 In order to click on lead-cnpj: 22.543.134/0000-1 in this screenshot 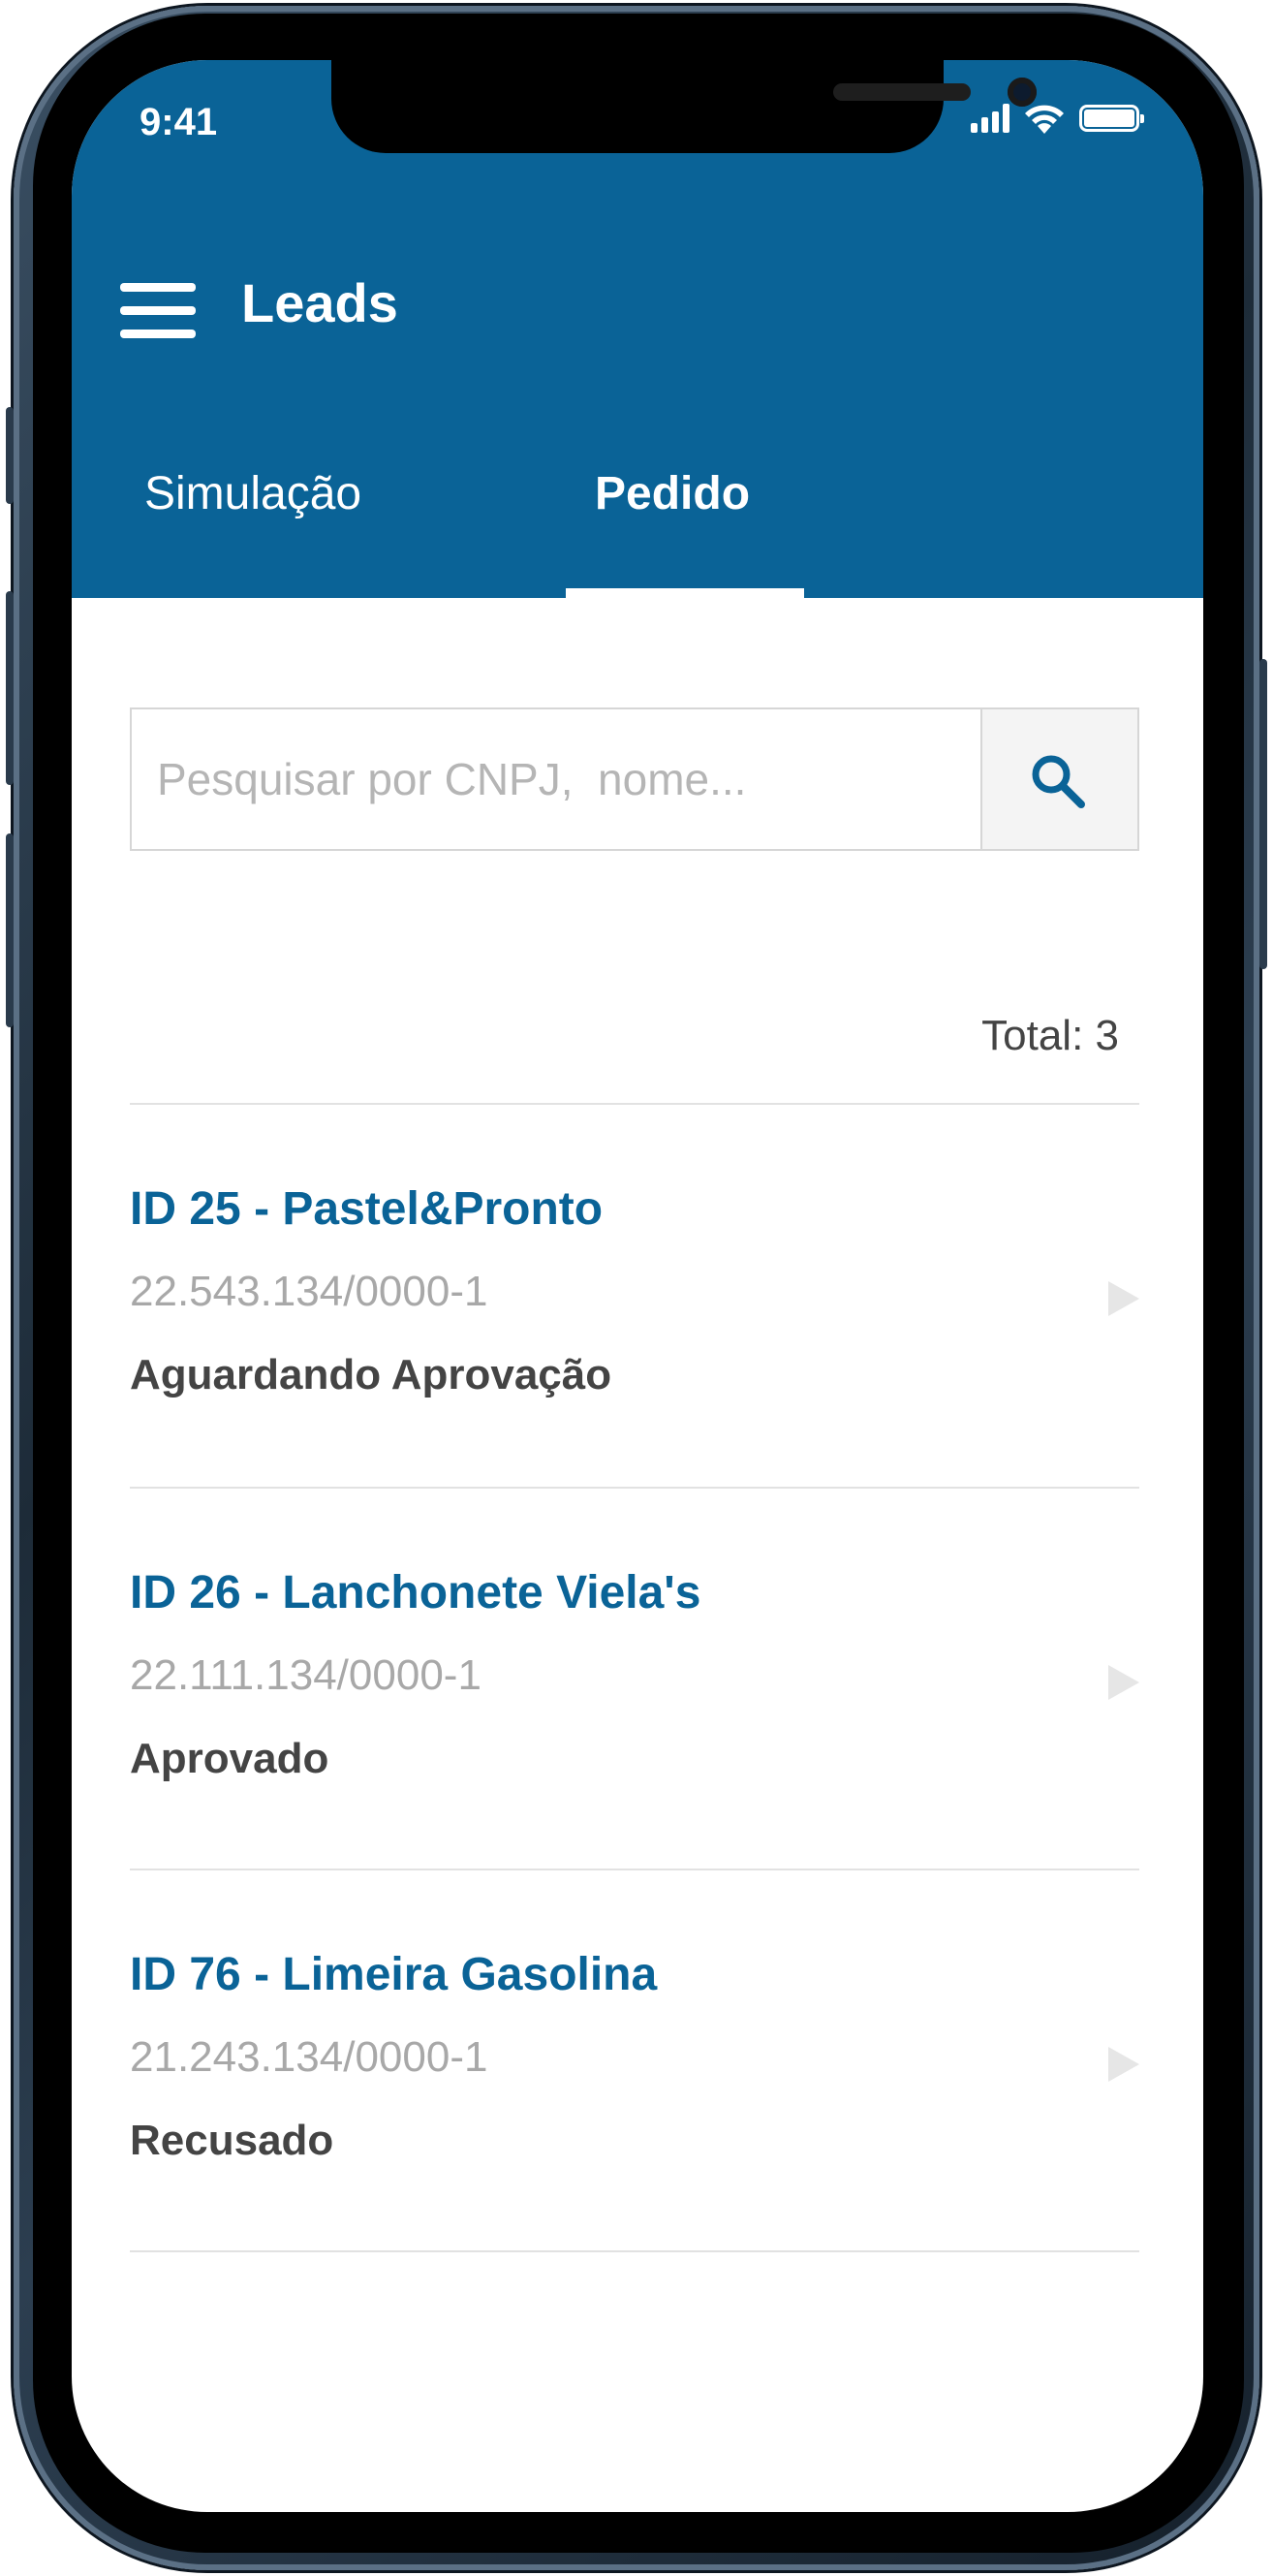, I will do `click(309, 1291)`.